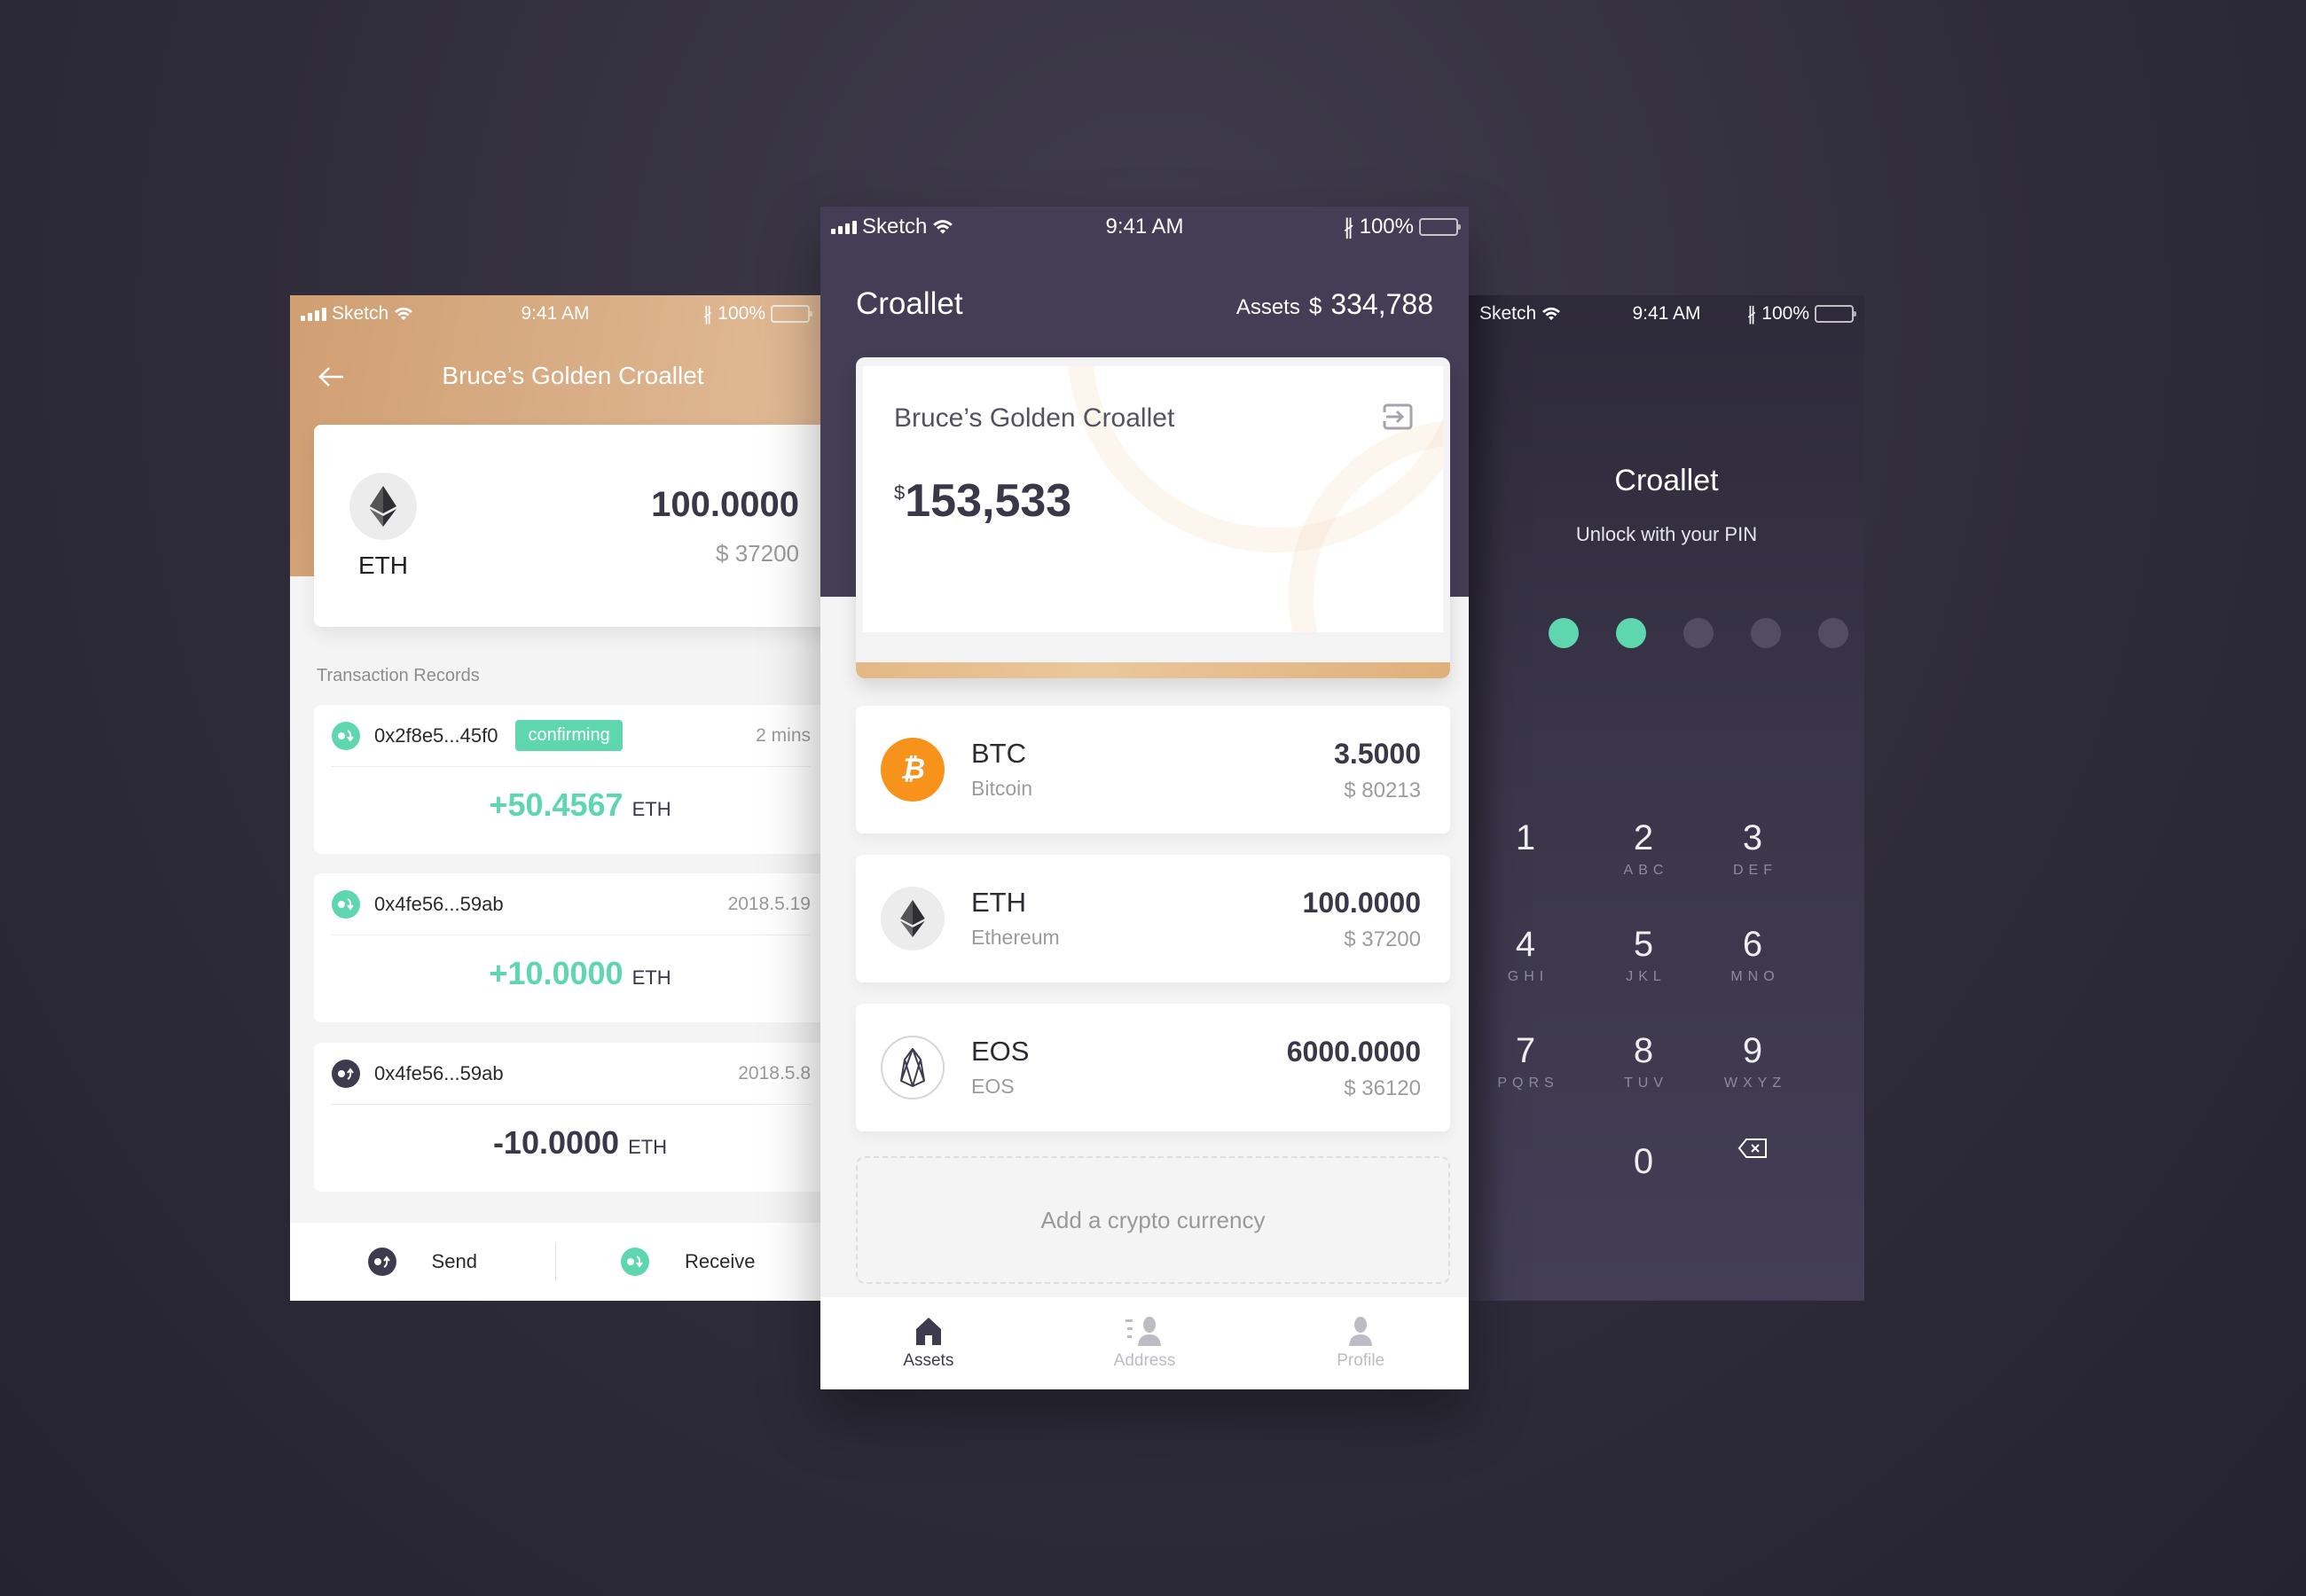 The width and height of the screenshot is (2306, 1596). I want to click on coin-amount: 100.0000, so click(1361, 903).